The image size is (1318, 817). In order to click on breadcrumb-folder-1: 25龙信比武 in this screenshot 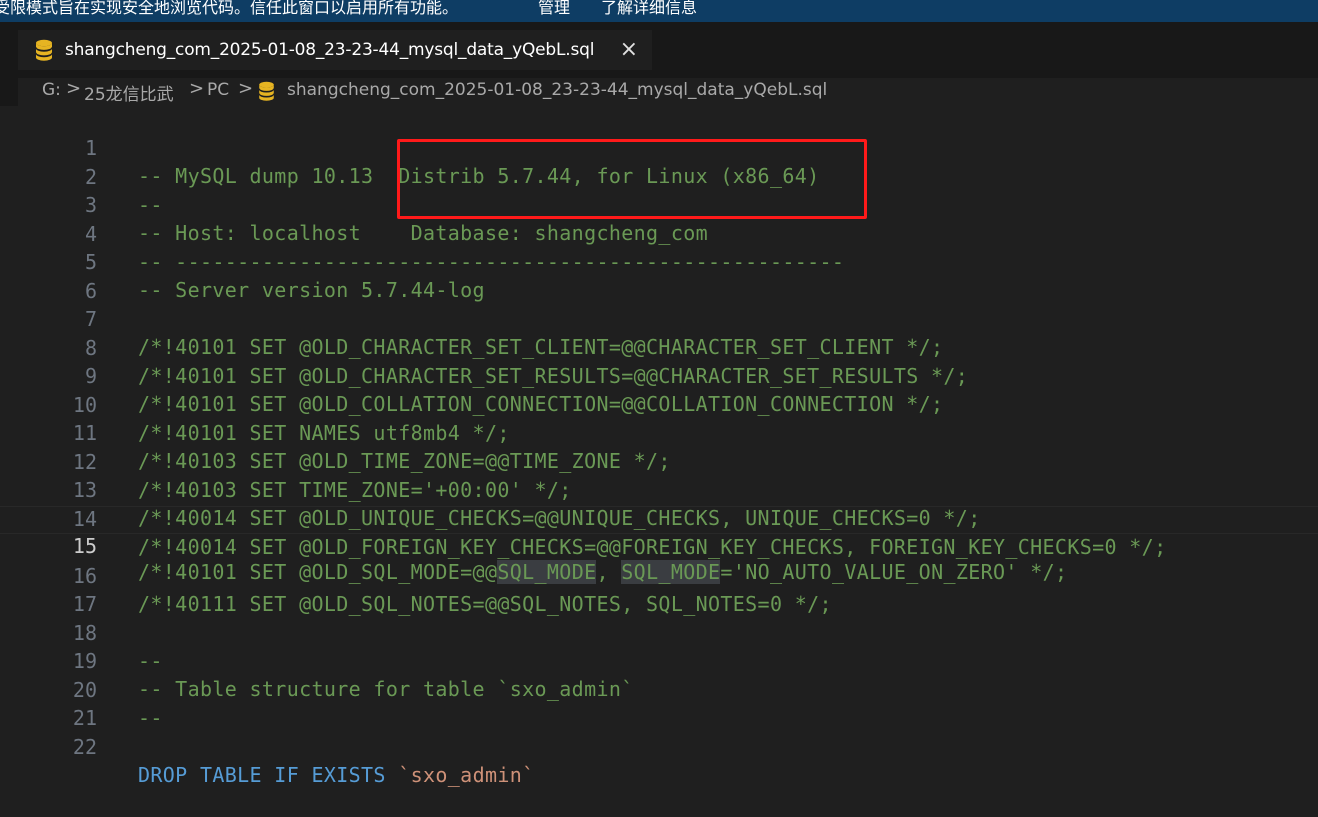, I will do `click(129, 92)`.